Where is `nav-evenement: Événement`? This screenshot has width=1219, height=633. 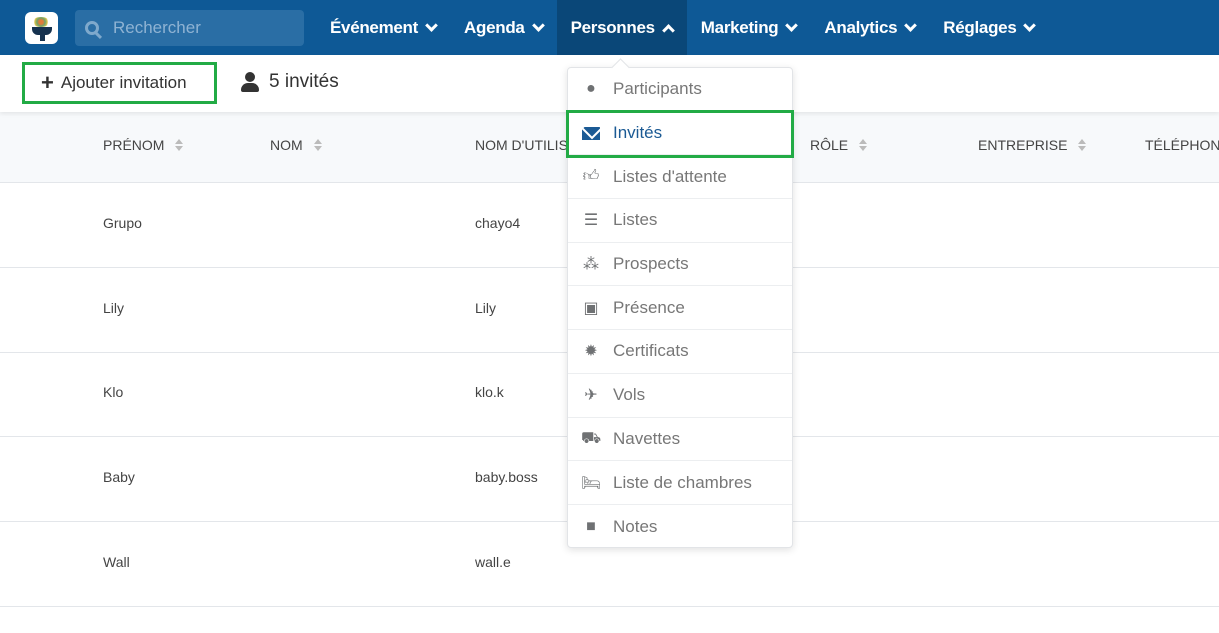
nav-evenement: Événement is located at coordinates (383, 27).